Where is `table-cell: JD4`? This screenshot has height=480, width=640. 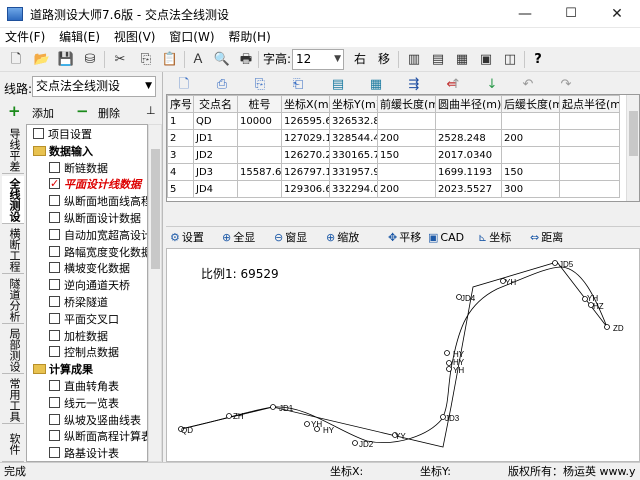
table-cell: JD4 is located at coordinates (215, 189).